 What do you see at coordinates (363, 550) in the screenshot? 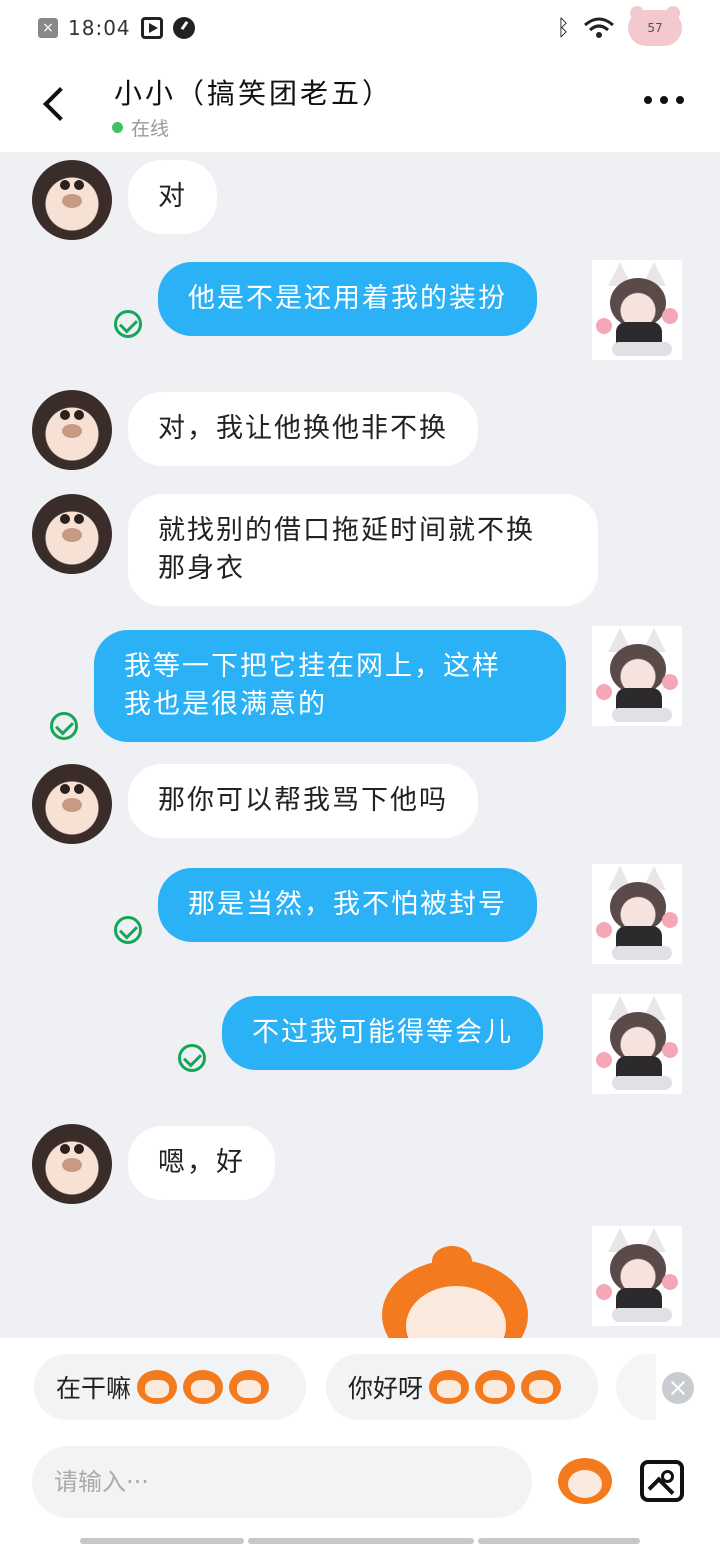
I see `incoming-message: 就找别的借口拖延时间就不换 那身衣` at bounding box center [363, 550].